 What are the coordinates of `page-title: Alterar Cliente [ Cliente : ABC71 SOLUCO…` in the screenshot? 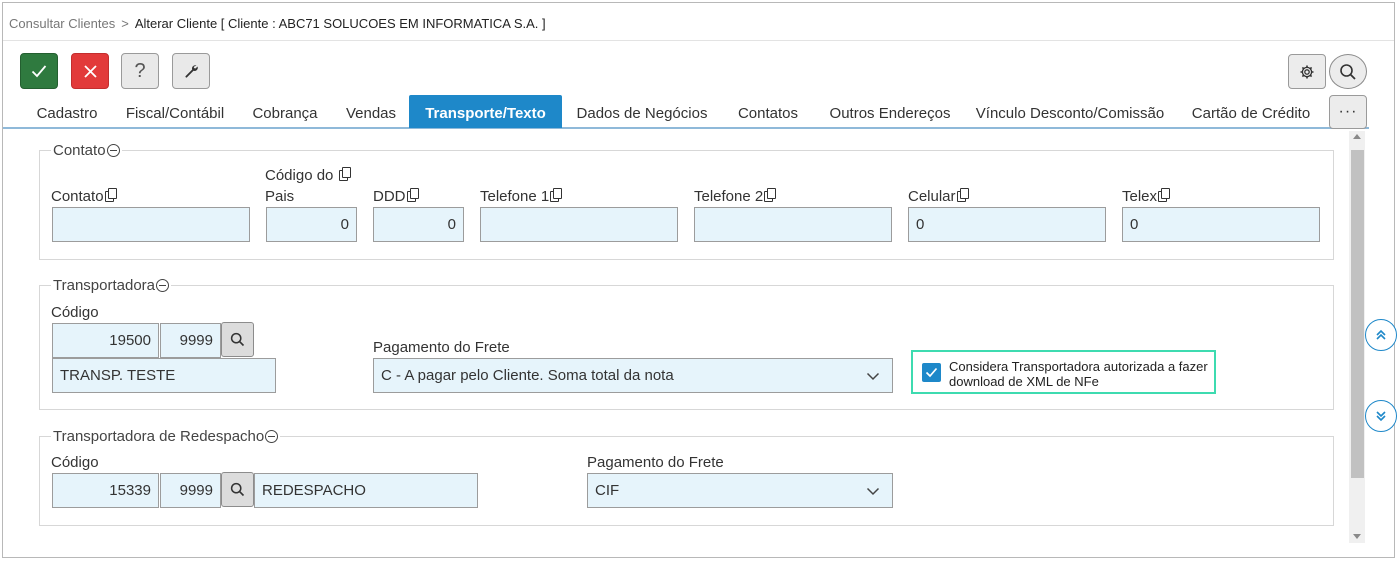 It's located at (340, 23).